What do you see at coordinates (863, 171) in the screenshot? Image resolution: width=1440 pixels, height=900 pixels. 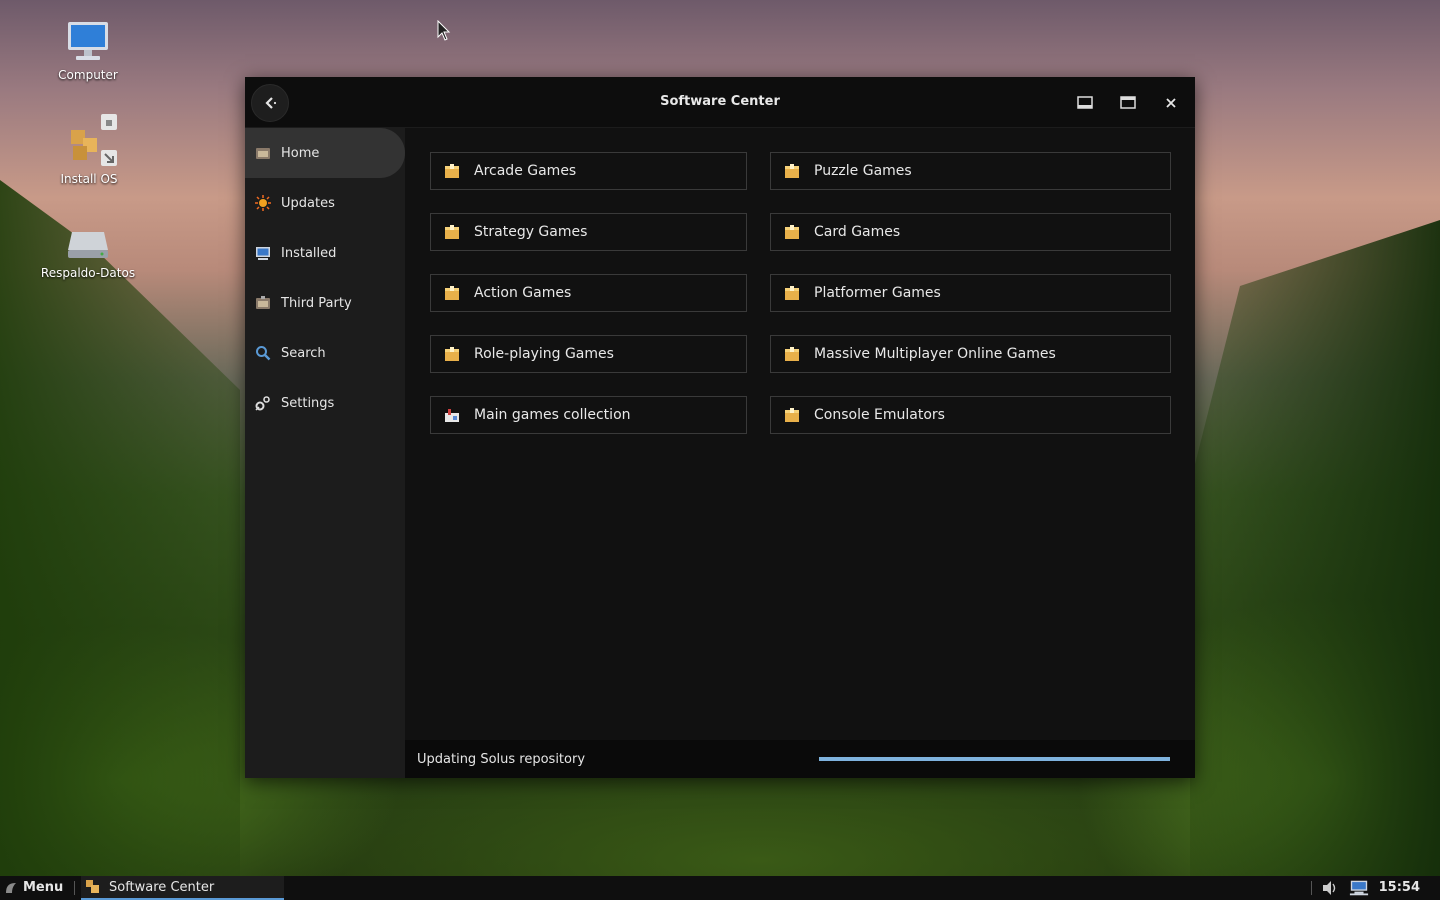 I see `category-label: Puzzle Games` at bounding box center [863, 171].